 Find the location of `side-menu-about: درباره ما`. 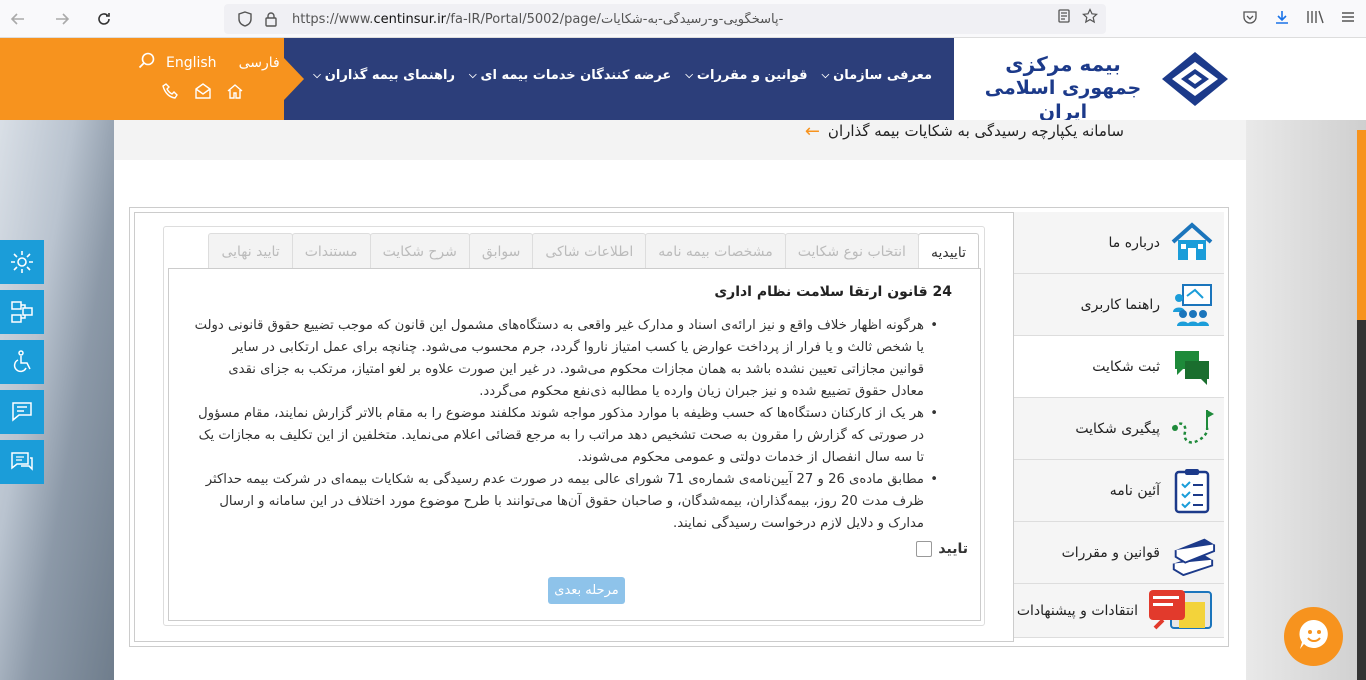

side-menu-about: درباره ما is located at coordinates (1118, 243).